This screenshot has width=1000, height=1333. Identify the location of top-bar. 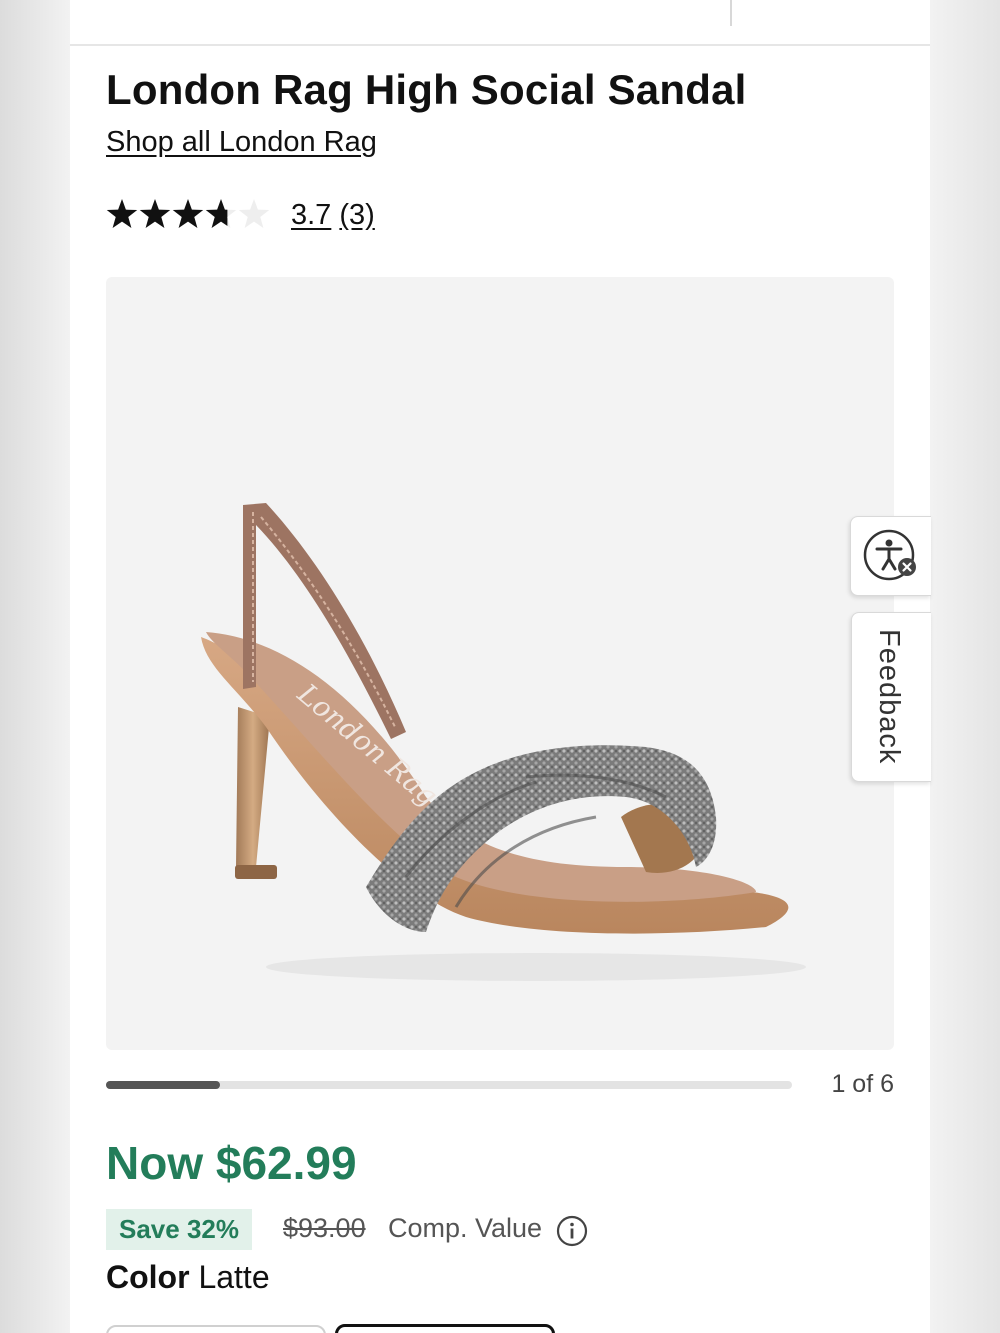
(500, 23).